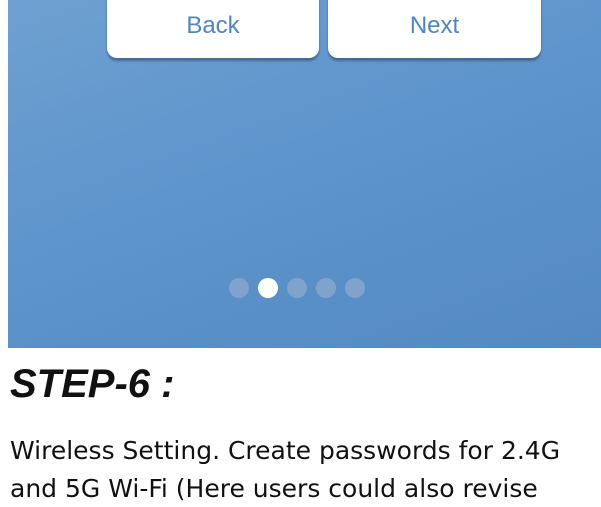  I want to click on page-dot-2-active, so click(268, 288).